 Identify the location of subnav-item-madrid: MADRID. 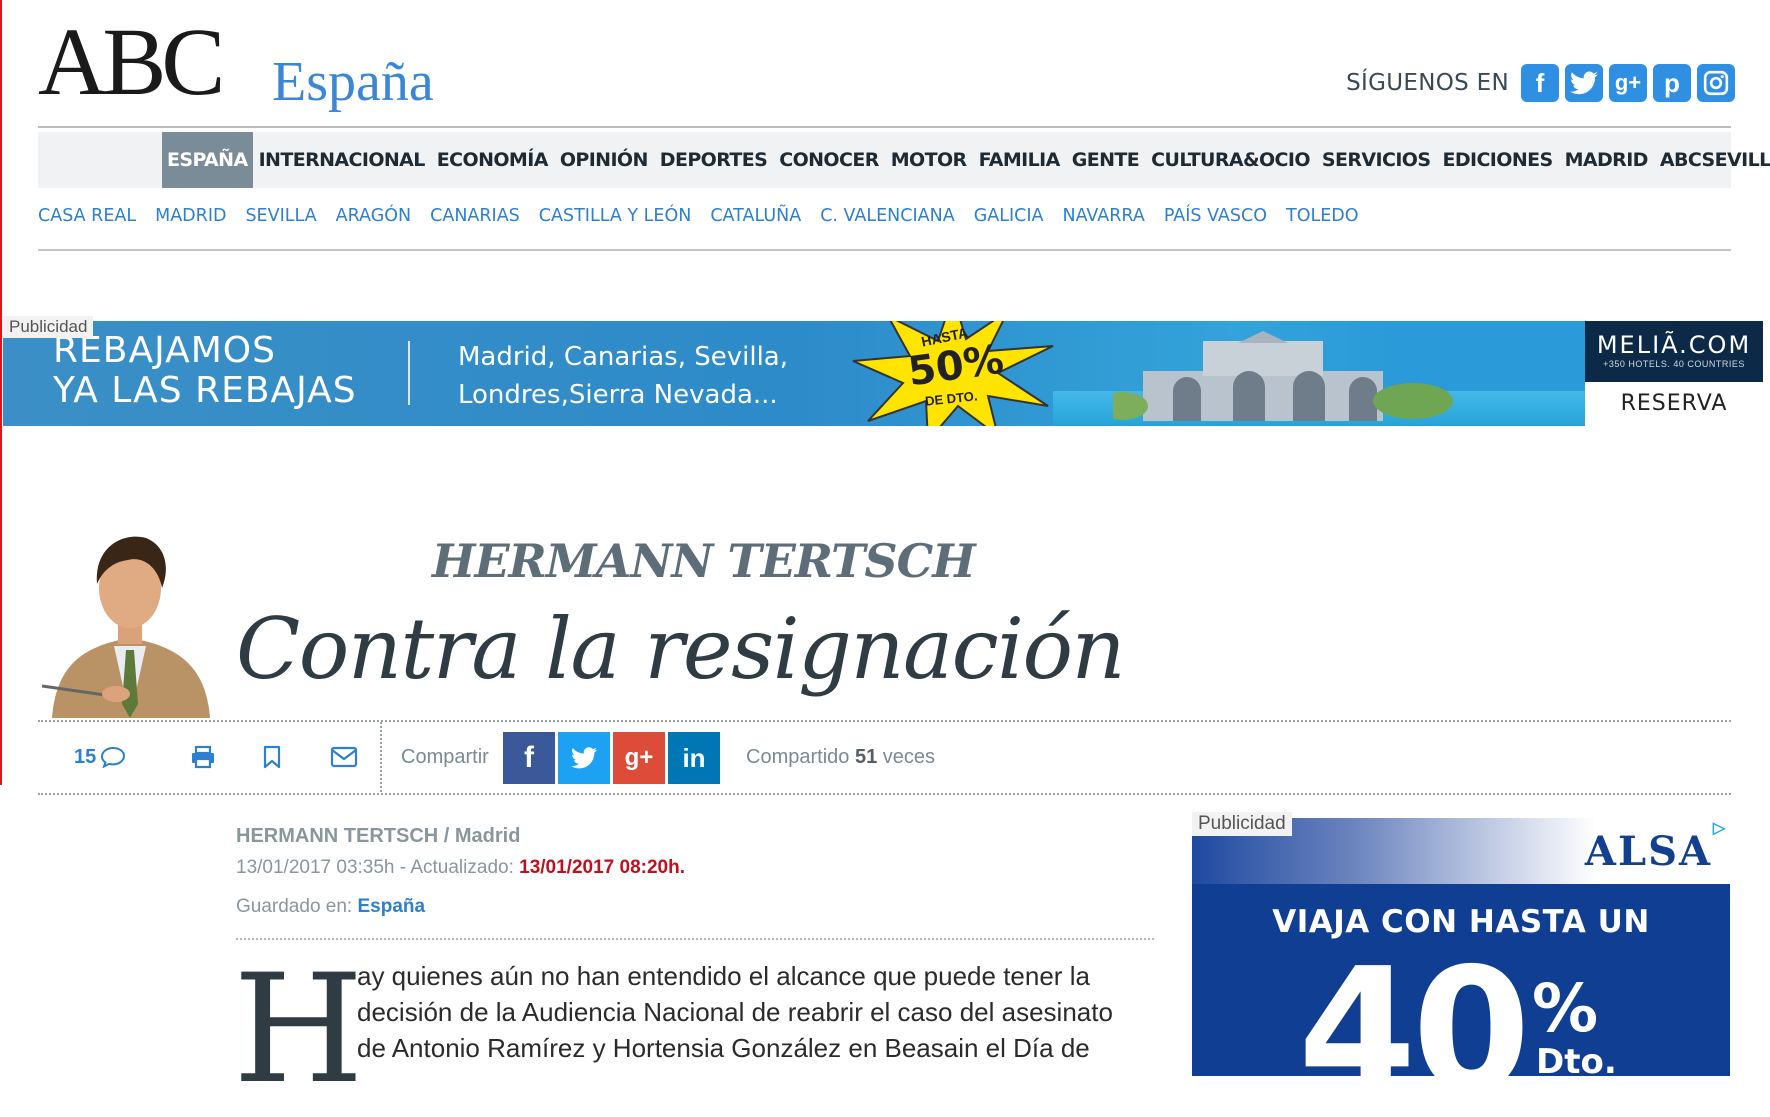
(190, 216).